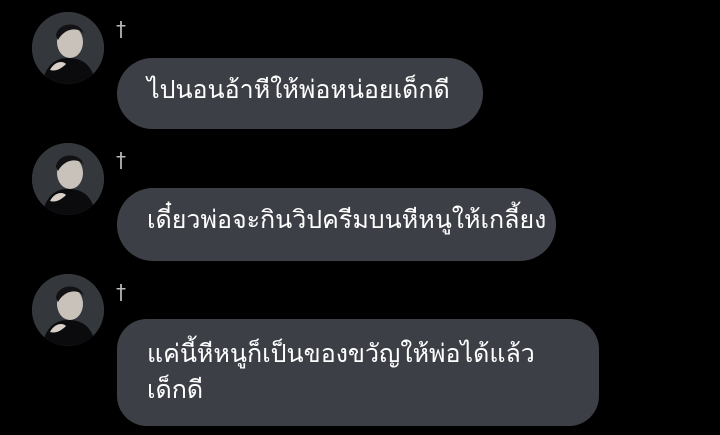 The image size is (720, 435). Describe the element at coordinates (341, 353) in the screenshot. I see `message-text-line: แค่นี้หีหนูก็เป็นของขวัญให้พ่อได้แล้ว` at that location.